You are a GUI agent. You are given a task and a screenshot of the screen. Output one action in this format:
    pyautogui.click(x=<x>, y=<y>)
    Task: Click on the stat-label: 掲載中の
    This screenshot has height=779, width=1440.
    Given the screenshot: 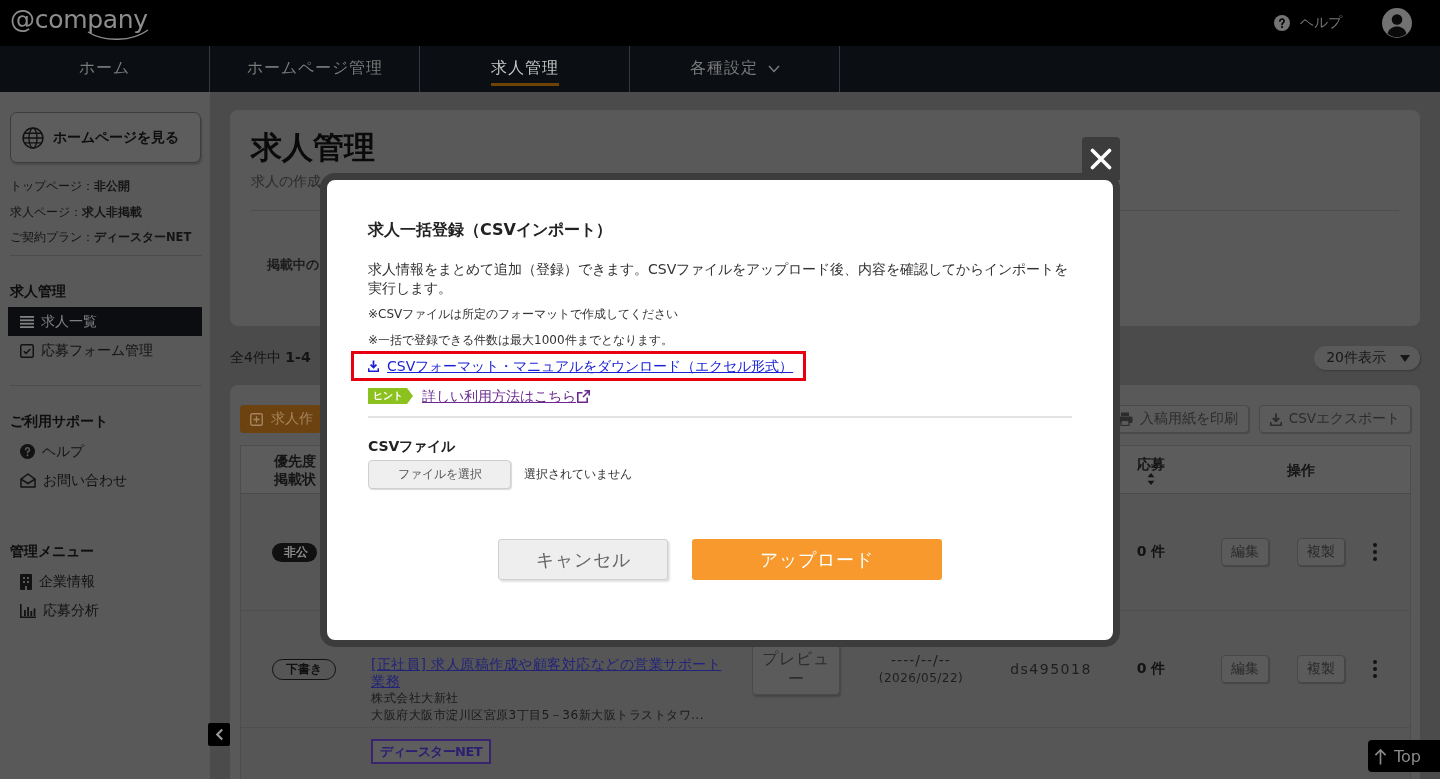 What is the action you would take?
    pyautogui.click(x=293, y=265)
    